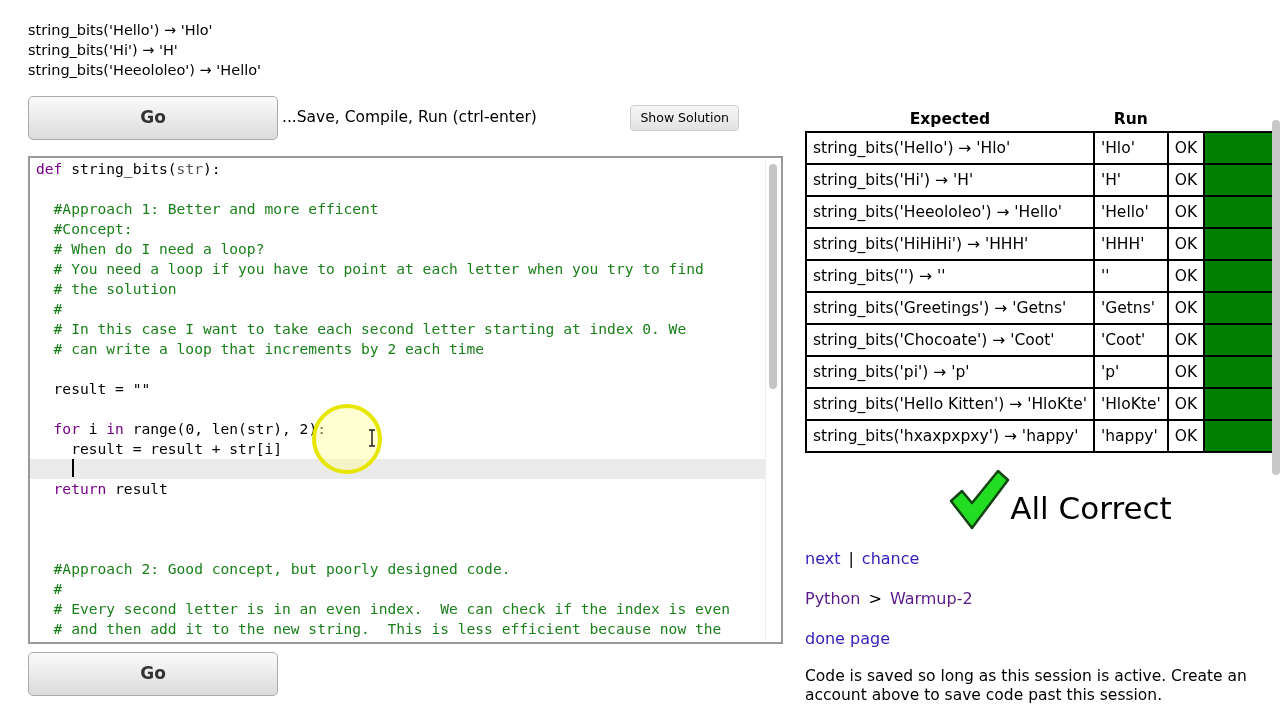  What do you see at coordinates (950, 372) in the screenshot?
I see `table-cell: string_bits('pi') → 'p'` at bounding box center [950, 372].